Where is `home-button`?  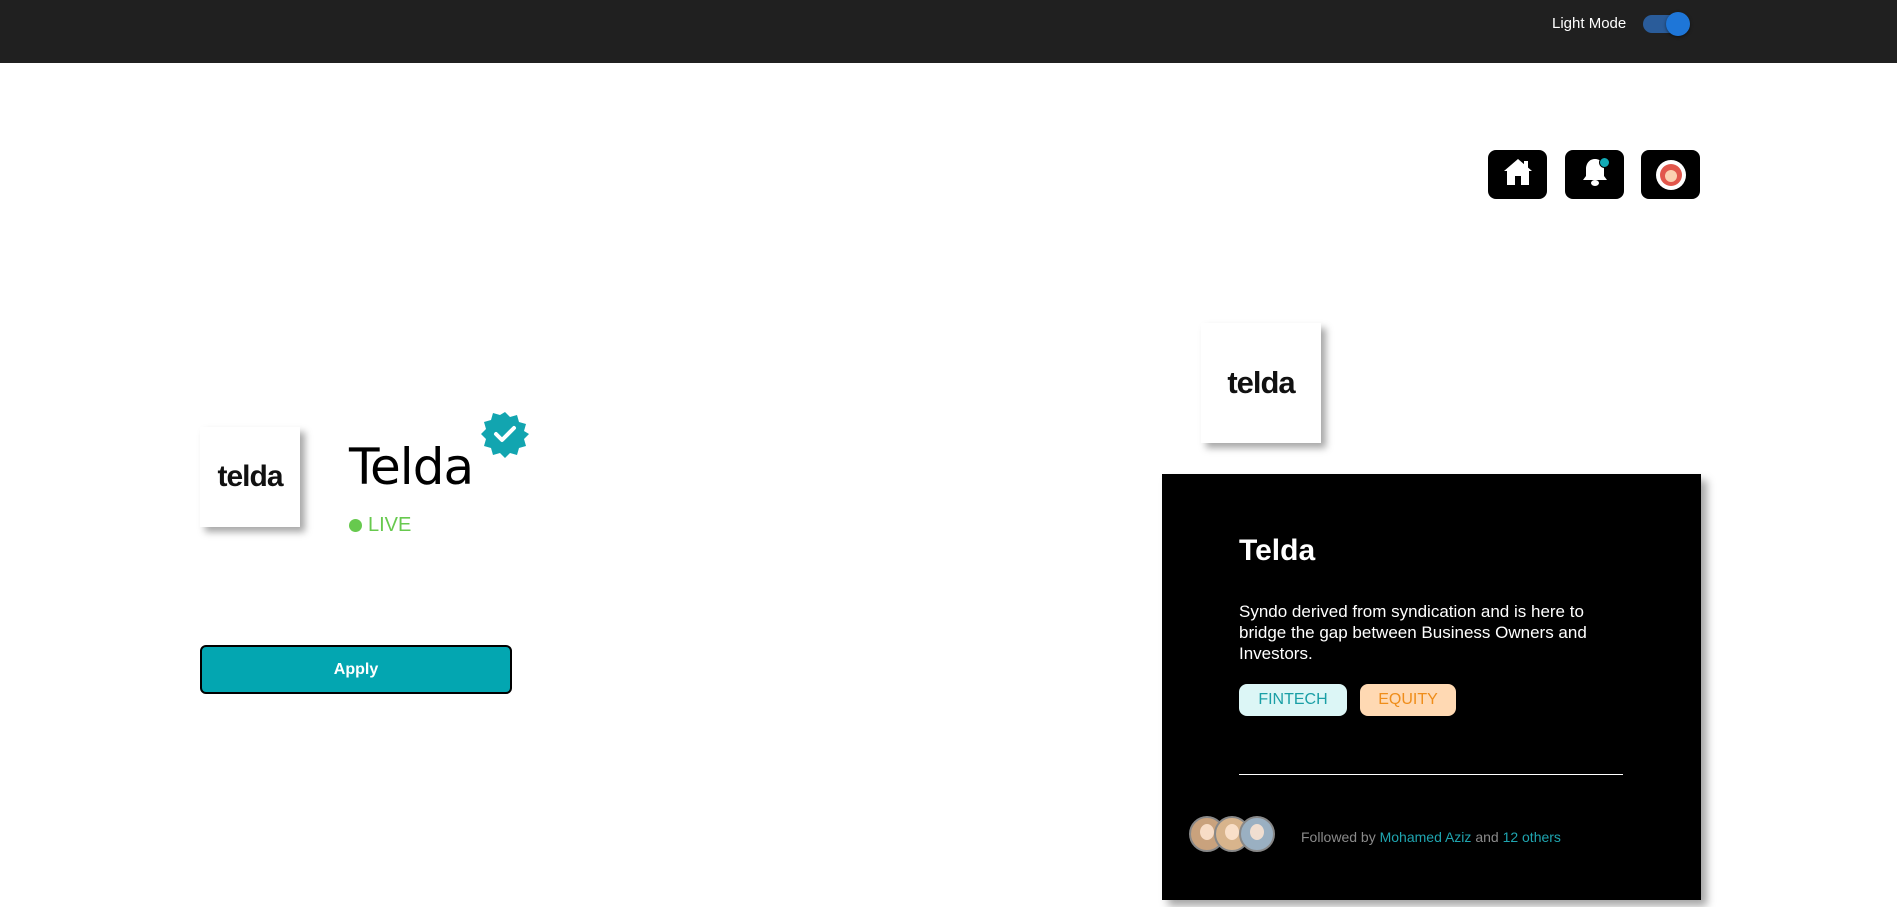
home-button is located at coordinates (1517, 174).